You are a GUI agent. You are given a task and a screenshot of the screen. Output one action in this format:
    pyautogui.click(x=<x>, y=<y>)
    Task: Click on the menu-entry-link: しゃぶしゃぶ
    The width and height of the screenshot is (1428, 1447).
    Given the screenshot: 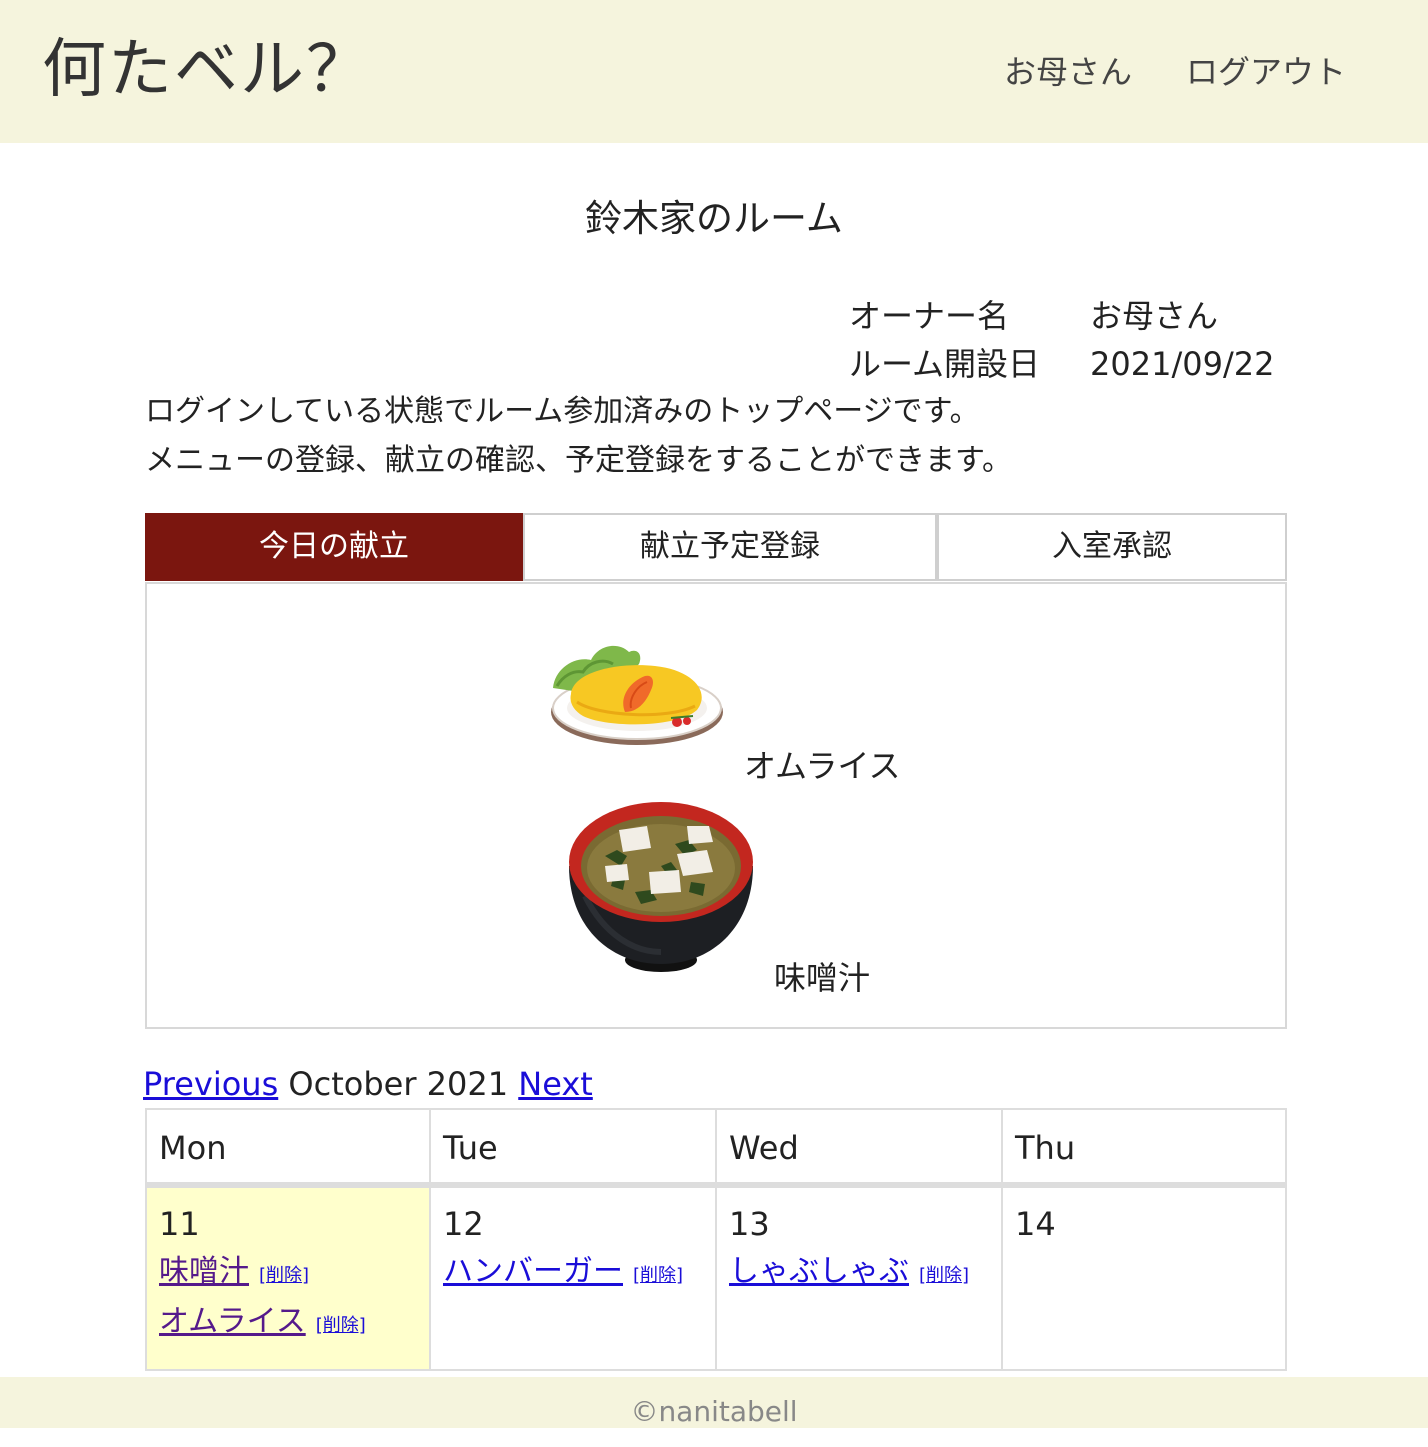 What is the action you would take?
    pyautogui.click(x=819, y=1271)
    